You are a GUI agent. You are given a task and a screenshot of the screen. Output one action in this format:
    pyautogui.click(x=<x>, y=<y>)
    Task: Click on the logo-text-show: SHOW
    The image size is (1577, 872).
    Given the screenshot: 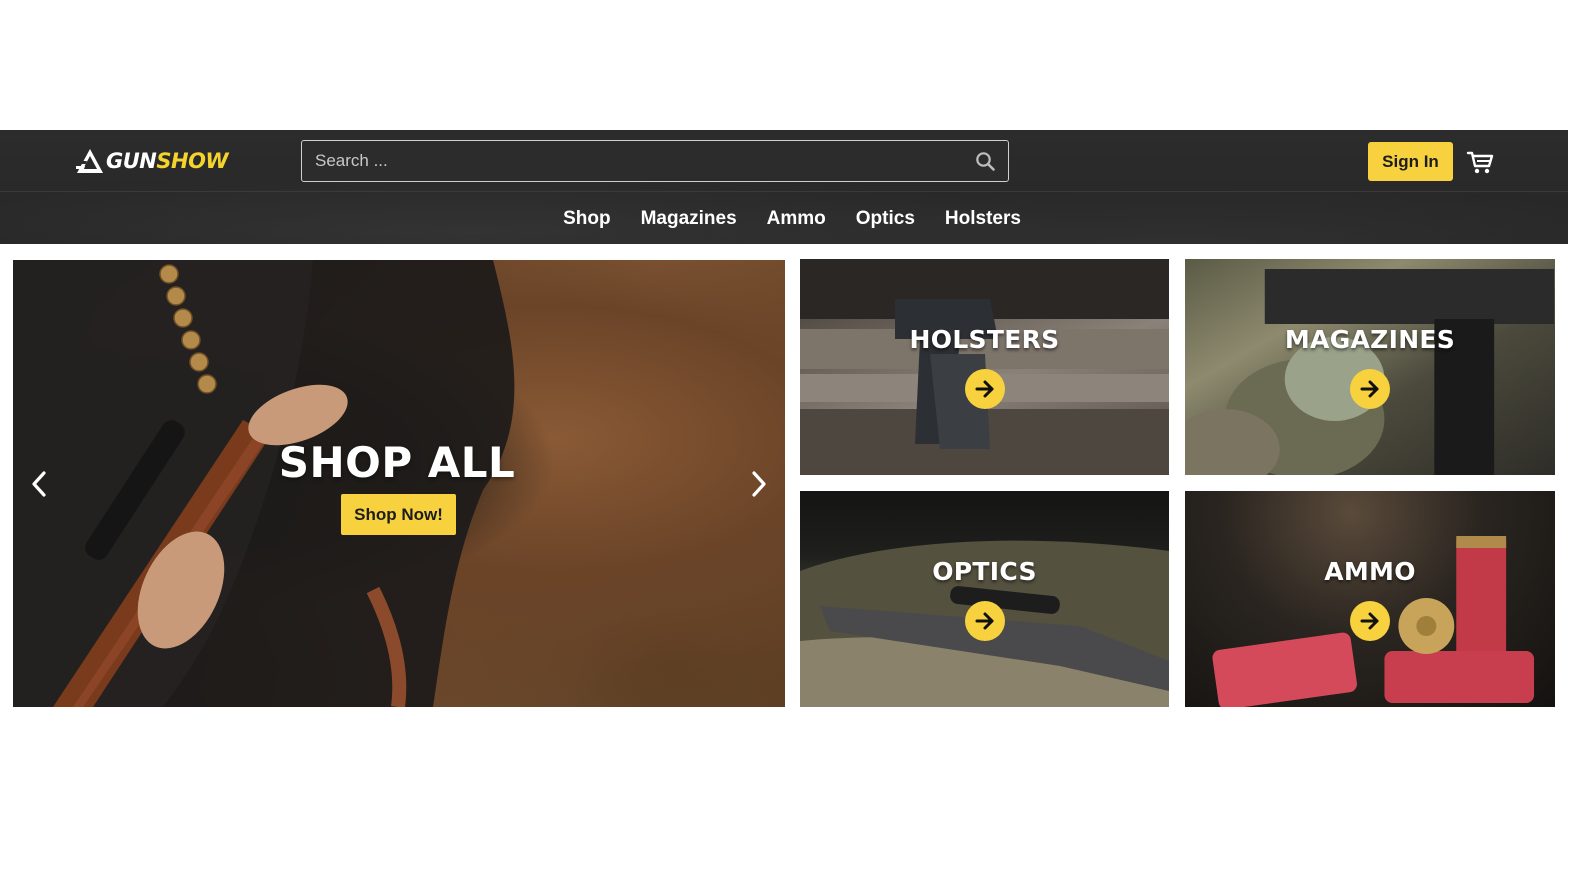 What is the action you would take?
    pyautogui.click(x=192, y=161)
    